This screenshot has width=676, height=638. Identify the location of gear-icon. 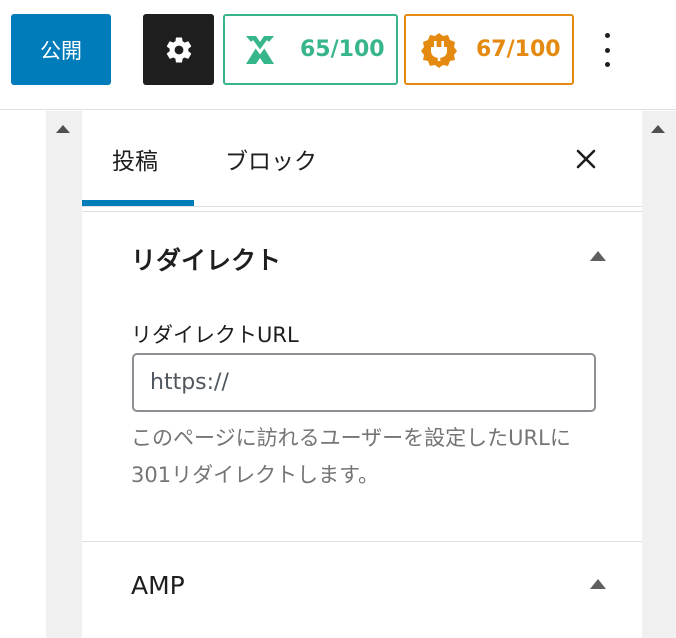
(178, 49).